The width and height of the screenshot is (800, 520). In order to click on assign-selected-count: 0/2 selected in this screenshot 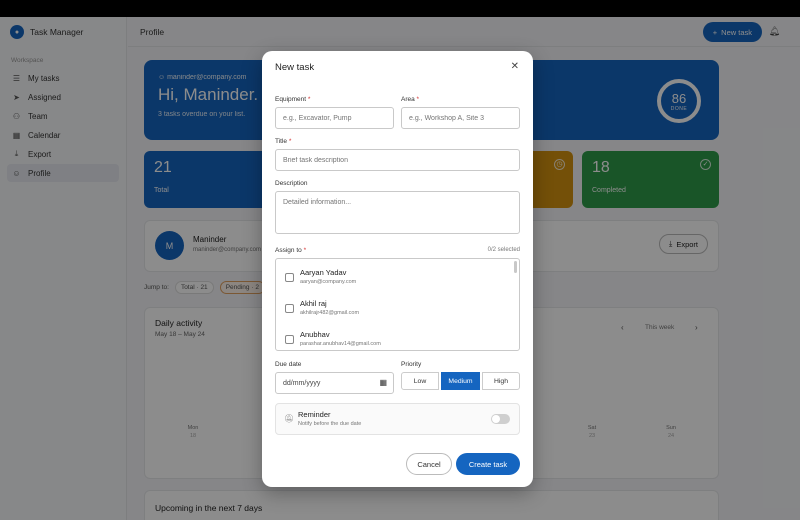, I will do `click(503, 250)`.